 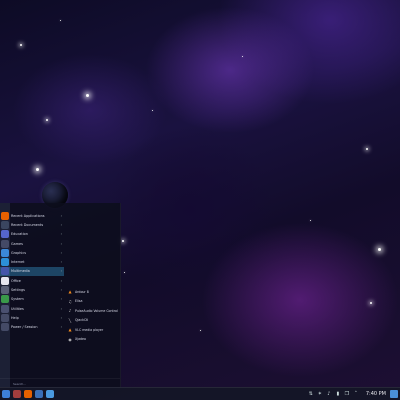 I want to click on graphics-icon, so click(x=5, y=252).